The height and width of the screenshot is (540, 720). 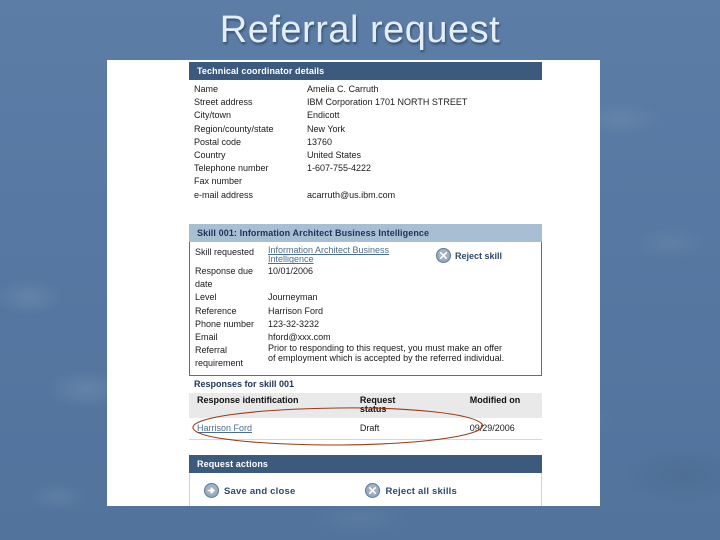 I want to click on response-identification-link: Harrison Ford, so click(x=224, y=428).